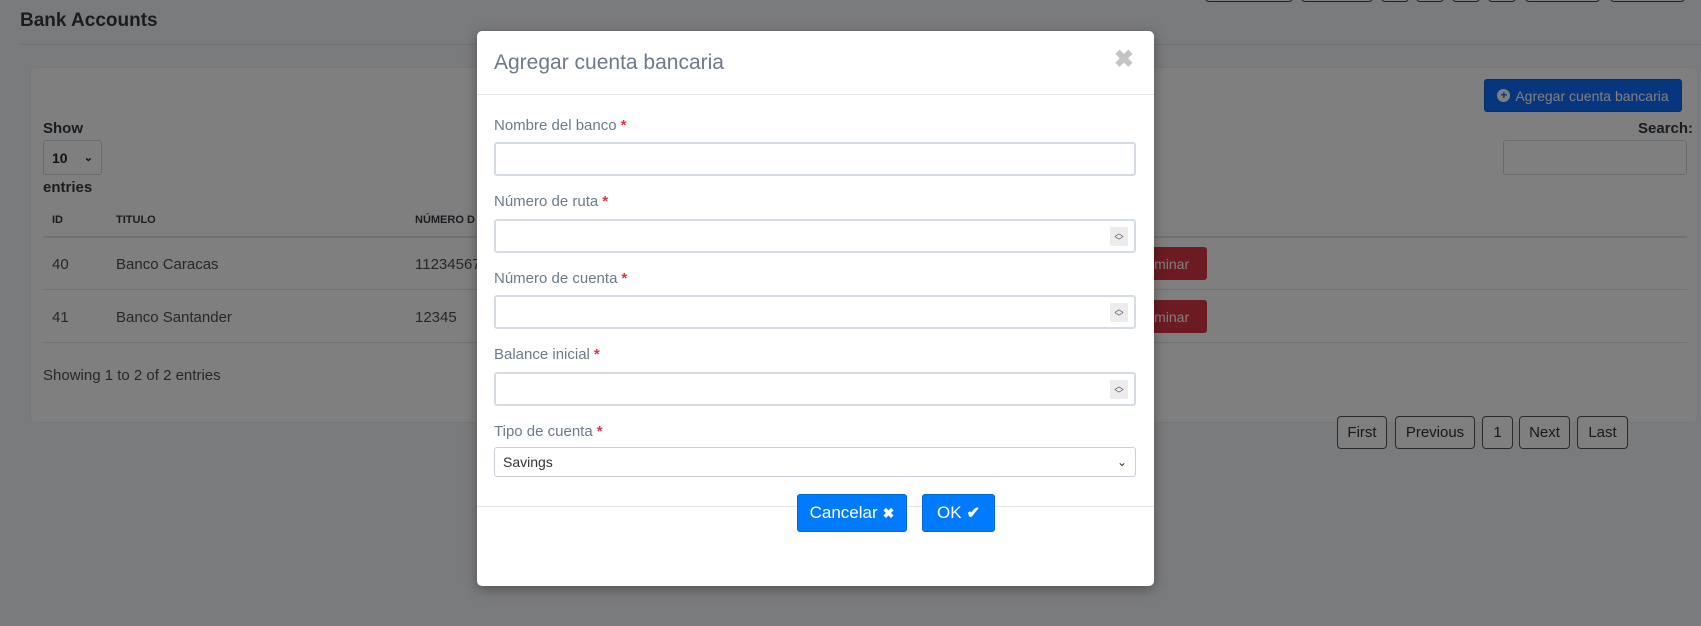 This screenshot has width=1701, height=626. What do you see at coordinates (546, 201) in the screenshot?
I see `routing-number-label-text: Número de ruta` at bounding box center [546, 201].